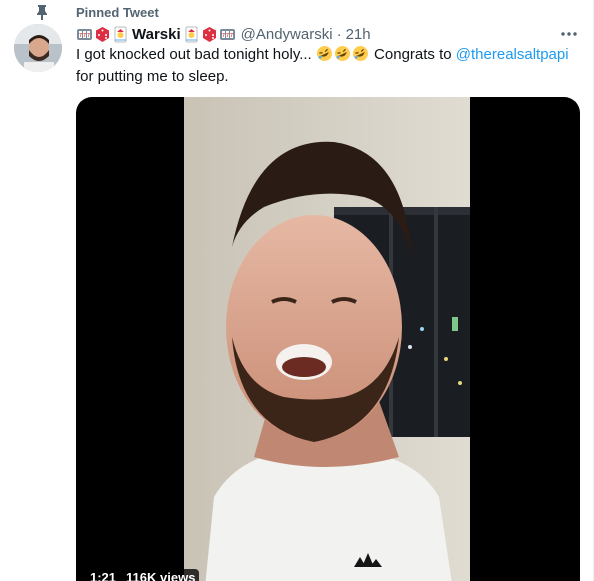 The image size is (594, 581). Describe the element at coordinates (156, 34) in the screenshot. I see `display-name: Warski` at that location.